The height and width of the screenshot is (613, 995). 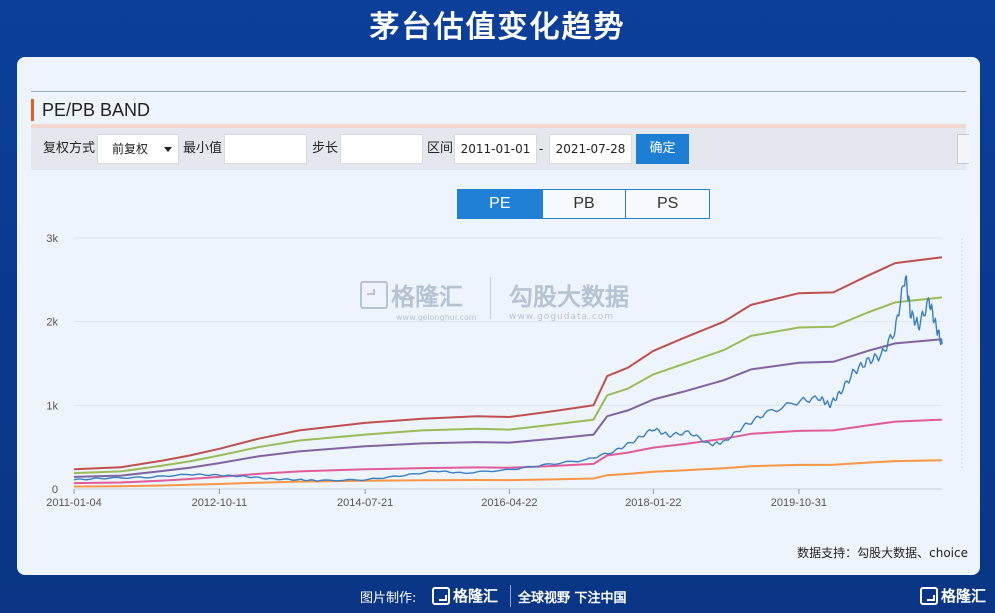 I want to click on data-source: 数据支持：勾股大数据、choice, so click(x=882, y=553).